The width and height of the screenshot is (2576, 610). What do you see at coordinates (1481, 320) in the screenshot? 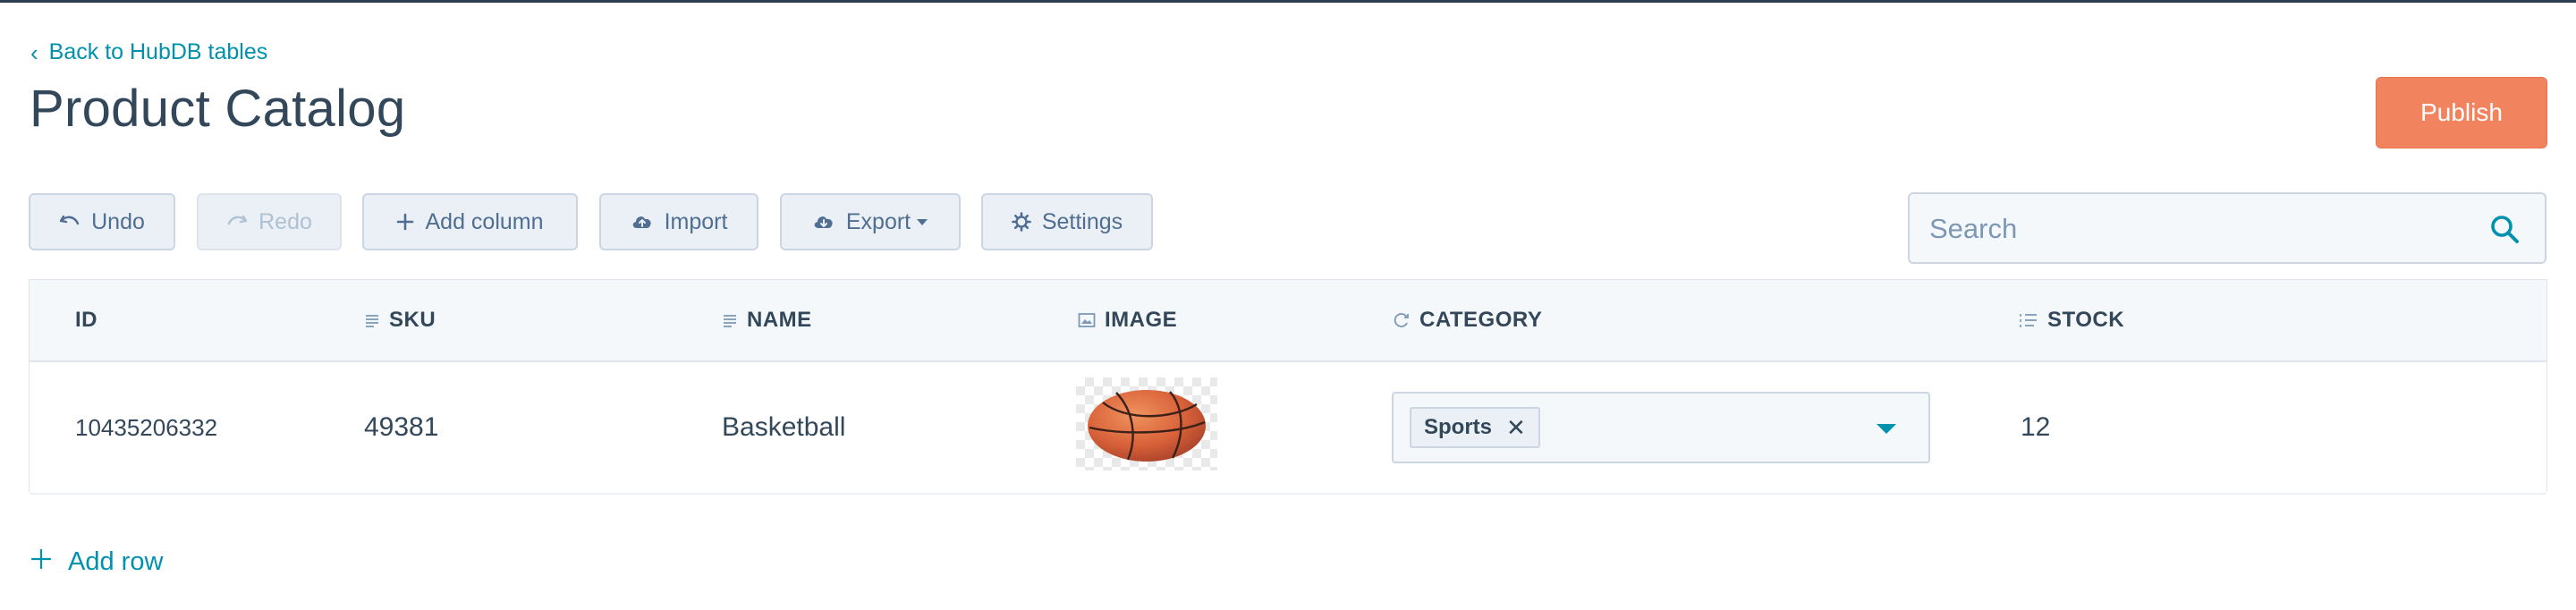
I see `column-header-label: CATEGORY` at bounding box center [1481, 320].